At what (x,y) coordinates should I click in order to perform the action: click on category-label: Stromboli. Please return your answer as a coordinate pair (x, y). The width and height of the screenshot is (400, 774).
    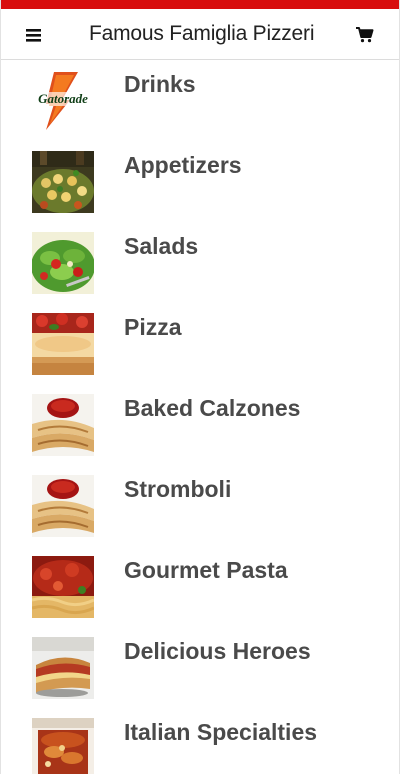
    Looking at the image, I should click on (178, 489).